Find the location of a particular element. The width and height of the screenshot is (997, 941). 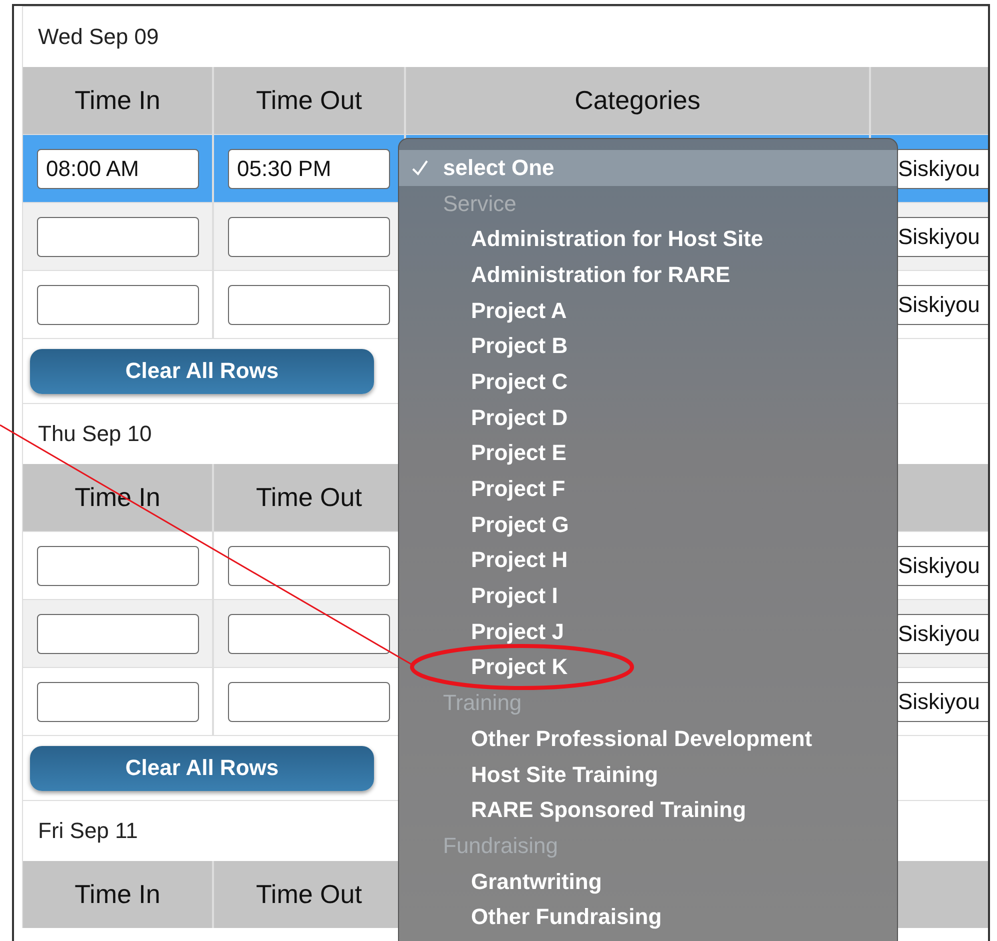

column-header: Categories is located at coordinates (638, 100).